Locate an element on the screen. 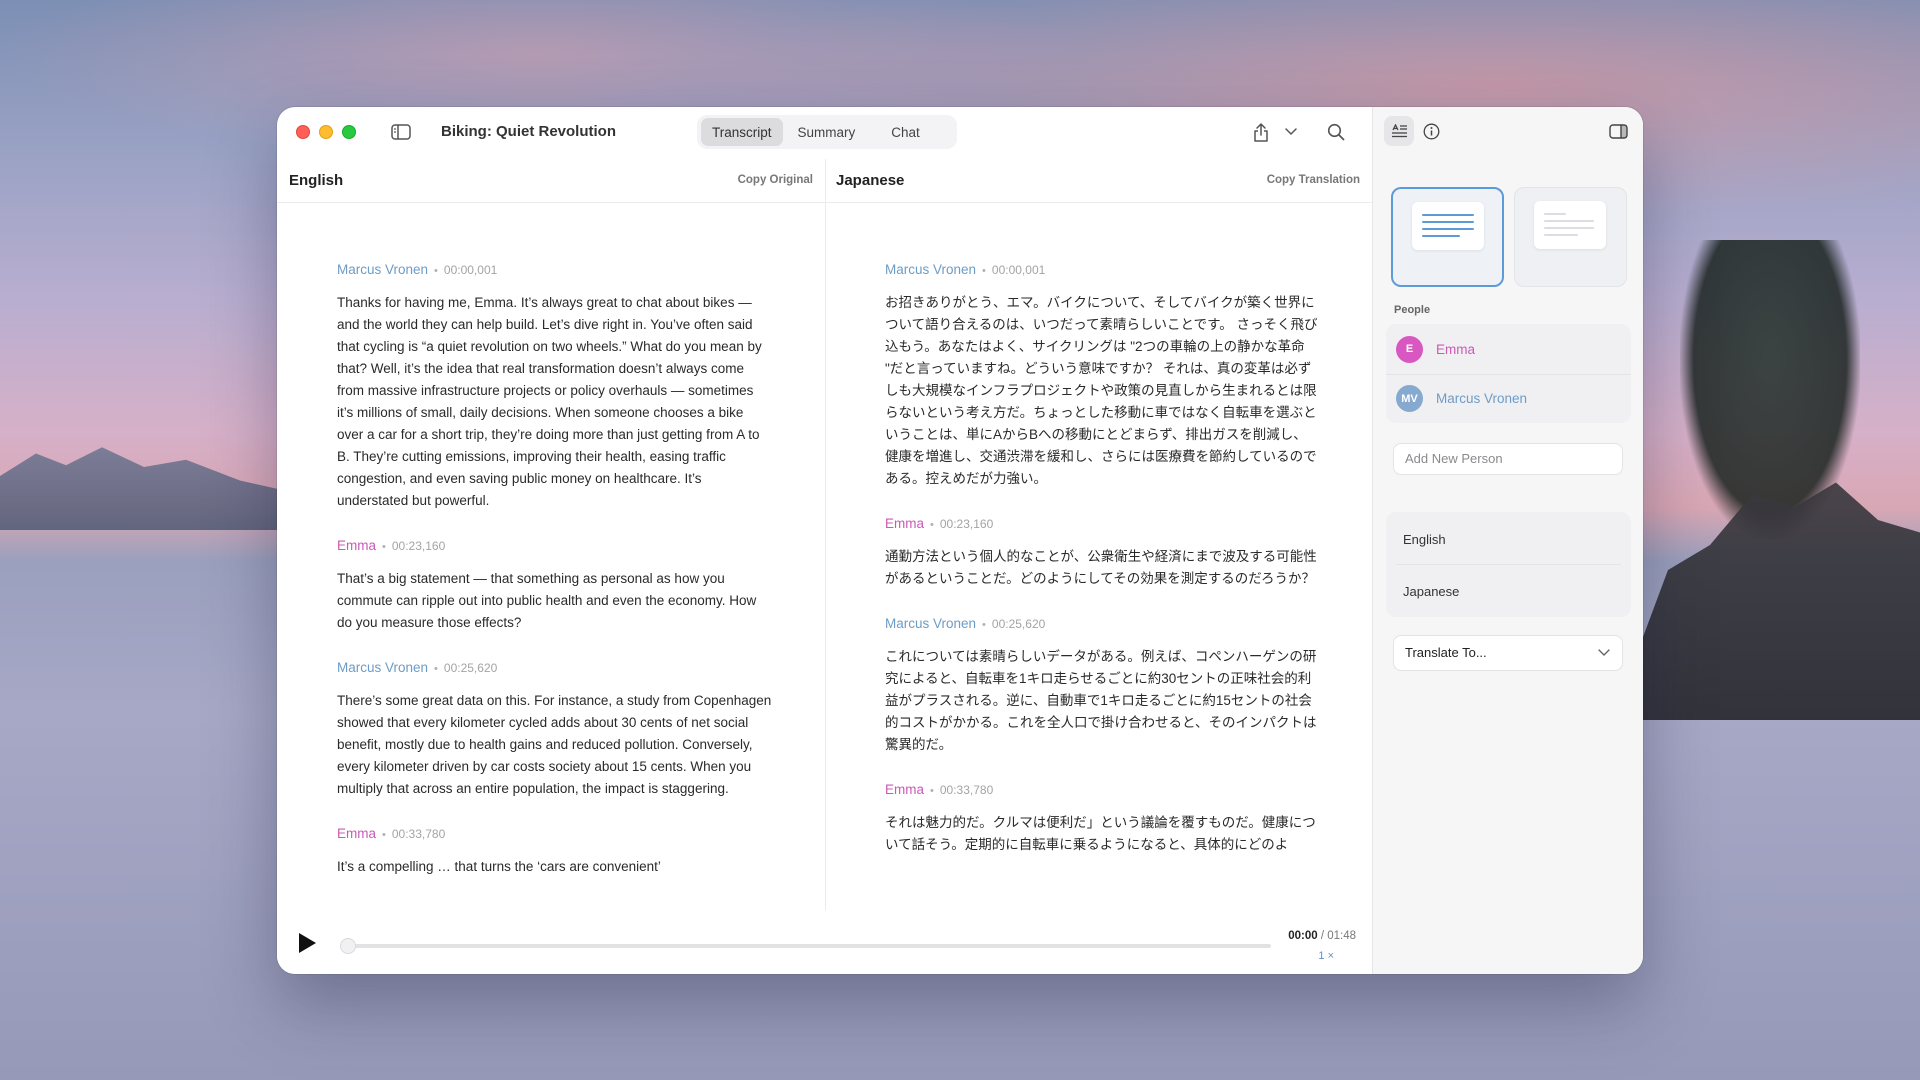 The width and height of the screenshot is (1920, 1080). layout-option-paragraph is located at coordinates (1447, 237).